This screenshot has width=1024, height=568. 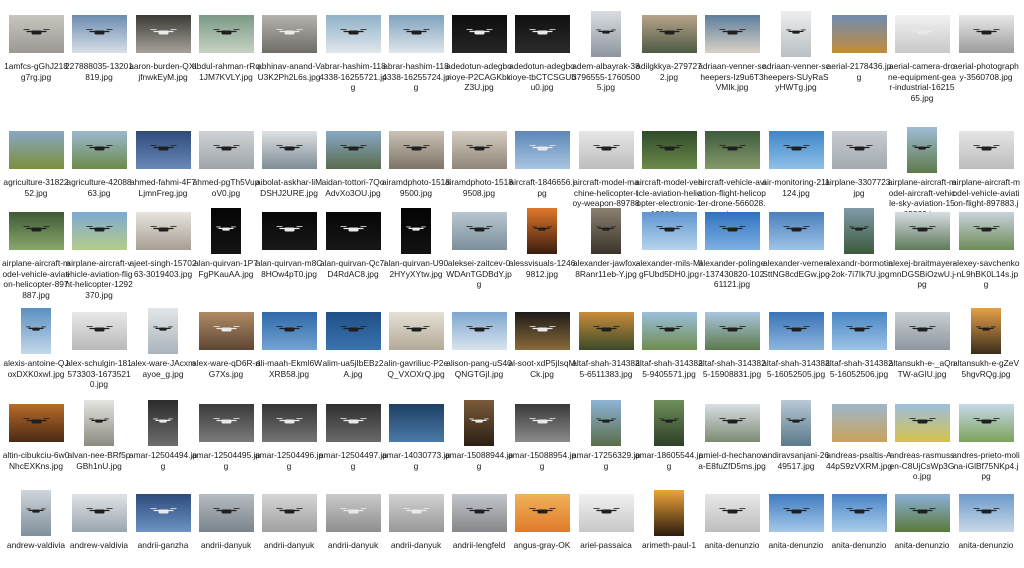 I want to click on file-item: alvan-nee-BRf5pGBh1nU.jpg, so click(x=99, y=437).